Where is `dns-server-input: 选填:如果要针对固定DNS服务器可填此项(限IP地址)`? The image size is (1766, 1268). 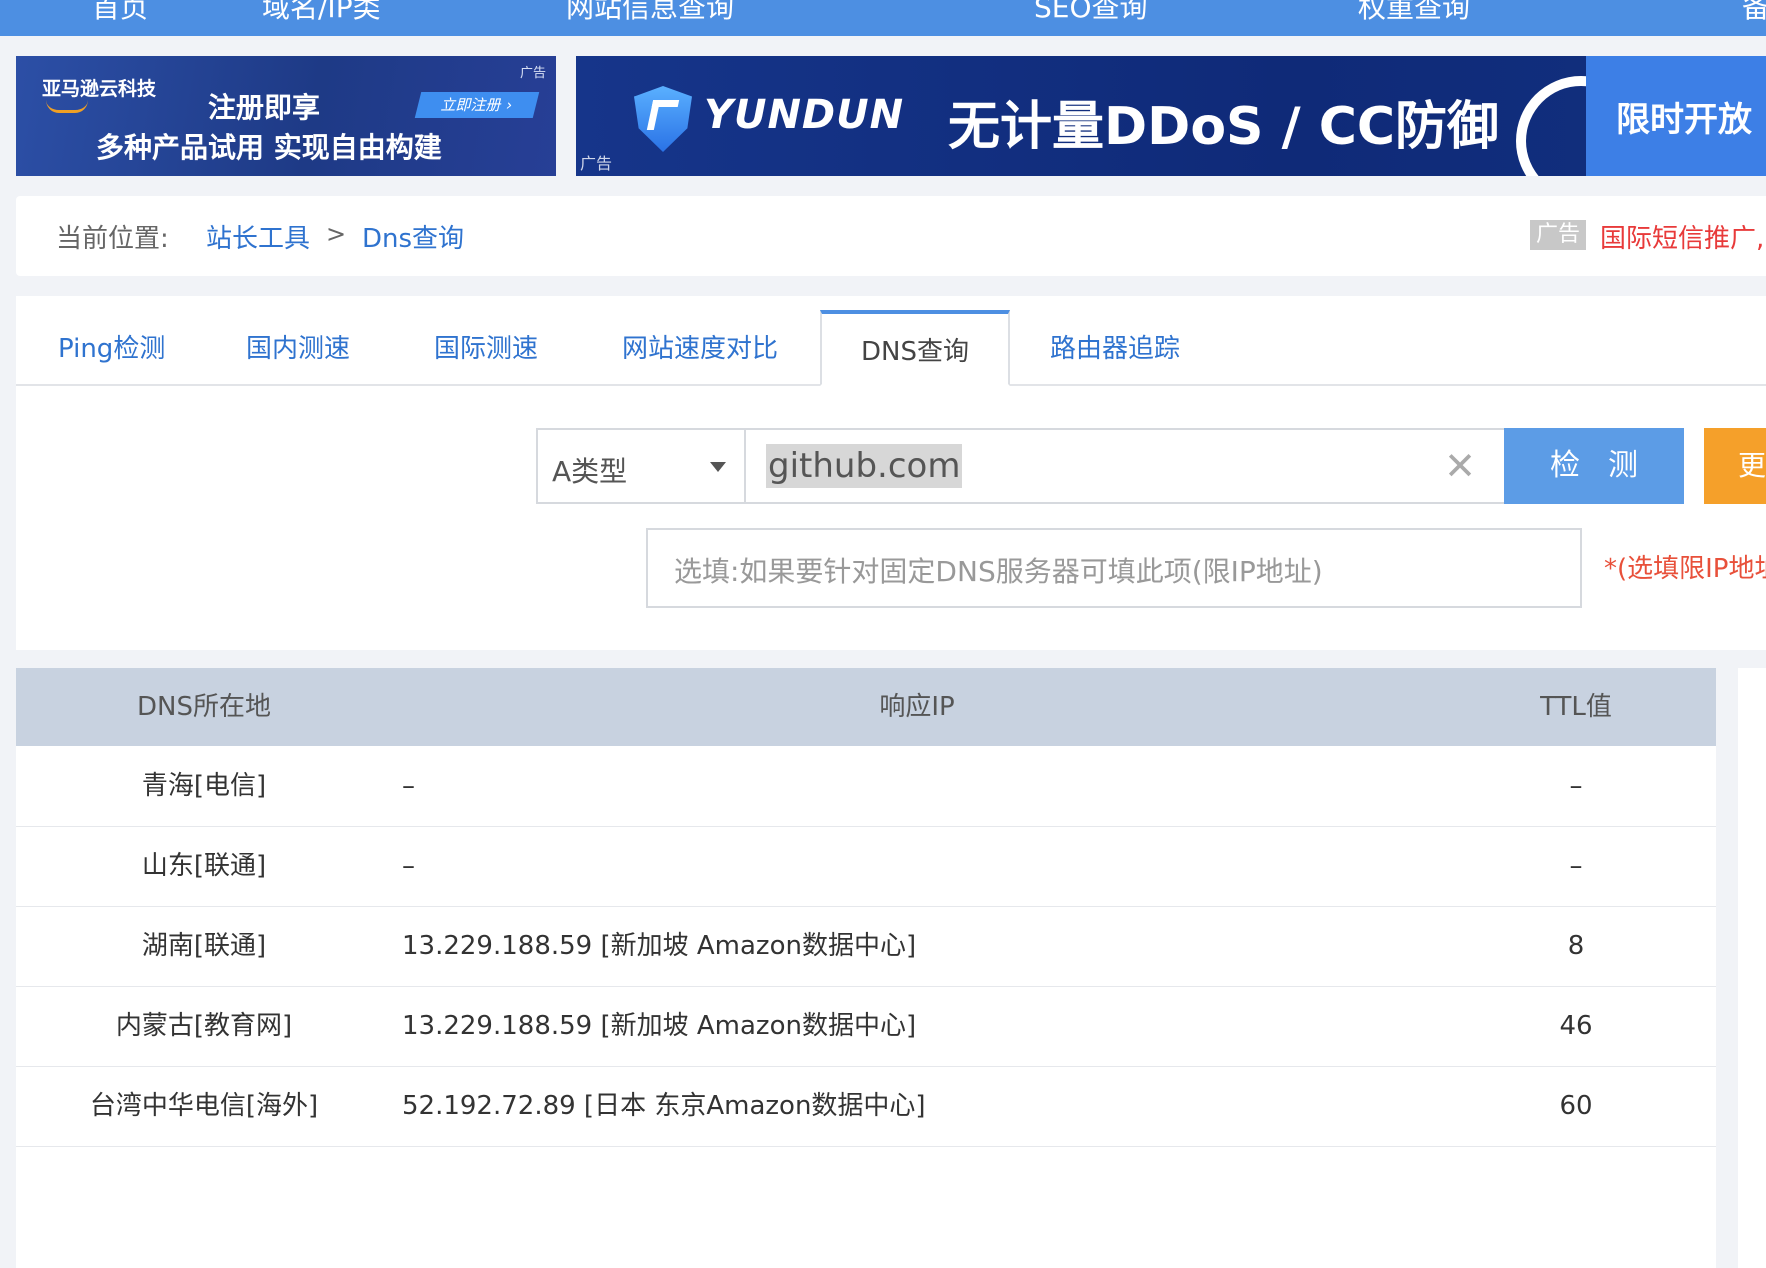
dns-server-input: 选填:如果要针对固定DNS服务器可填此项(限IP地址) is located at coordinates (1114, 568).